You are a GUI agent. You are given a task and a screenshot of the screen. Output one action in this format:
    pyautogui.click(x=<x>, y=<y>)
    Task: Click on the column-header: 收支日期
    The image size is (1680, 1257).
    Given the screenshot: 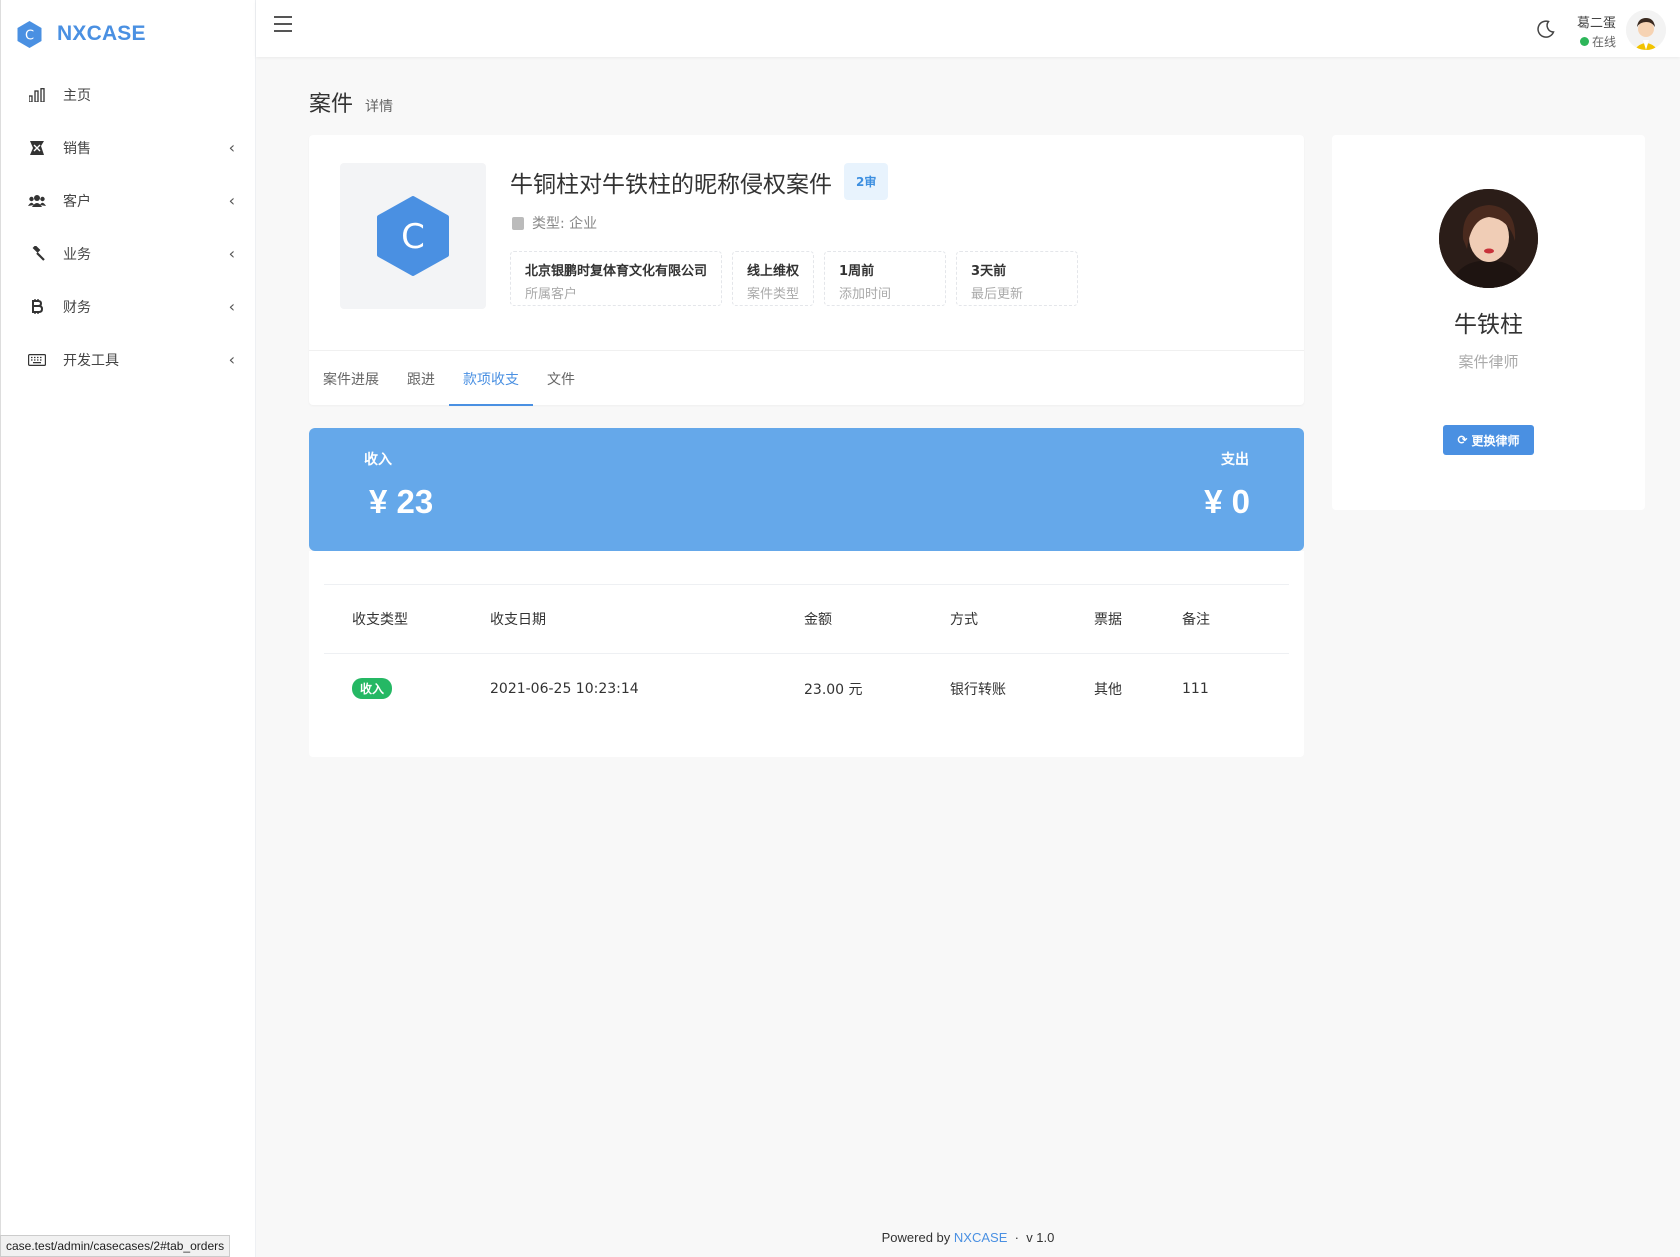 What is the action you would take?
    pyautogui.click(x=647, y=619)
    